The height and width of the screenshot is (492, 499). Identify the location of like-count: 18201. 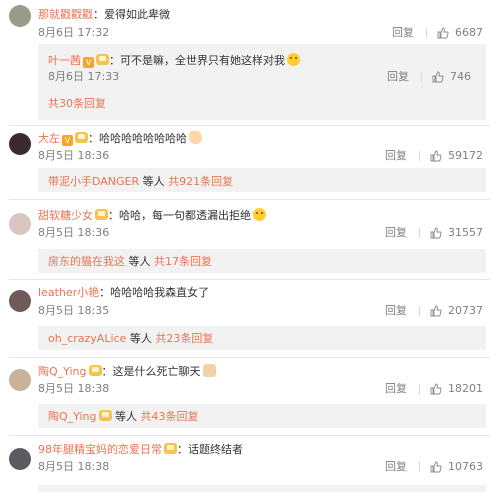
(465, 388).